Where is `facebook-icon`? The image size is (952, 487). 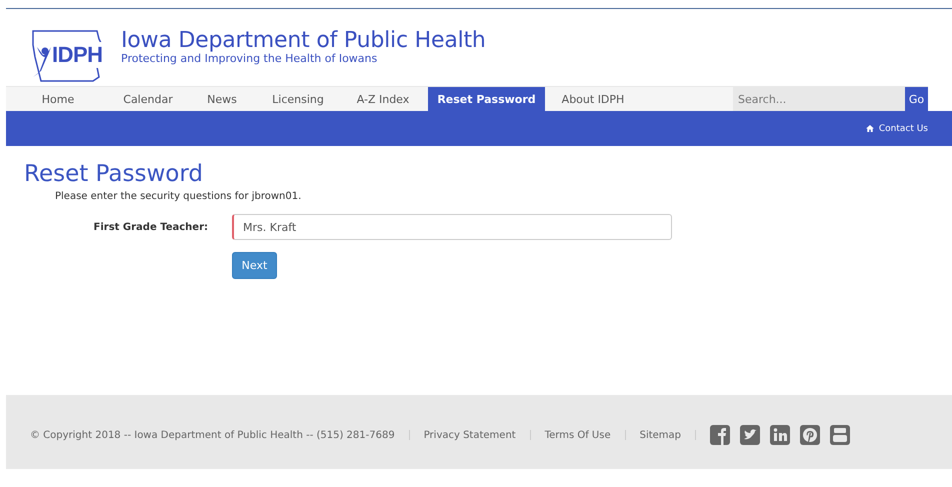 facebook-icon is located at coordinates (720, 435).